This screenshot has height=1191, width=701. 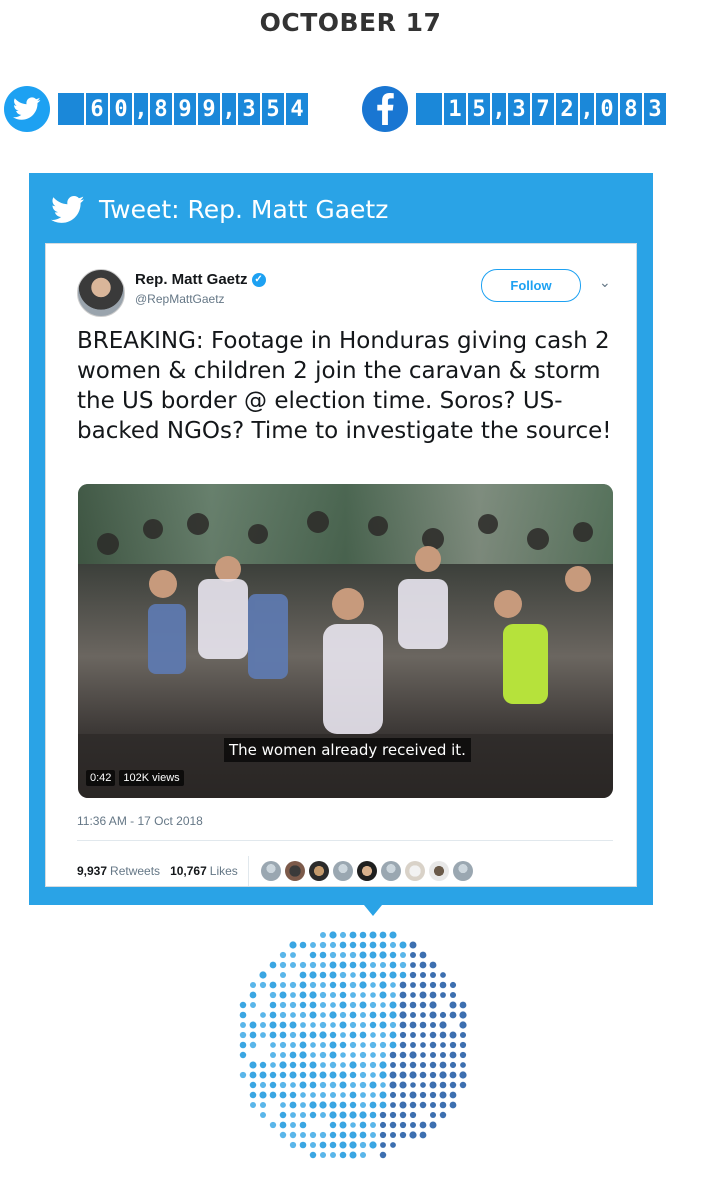 What do you see at coordinates (531, 285) in the screenshot?
I see `follow-button: Follow` at bounding box center [531, 285].